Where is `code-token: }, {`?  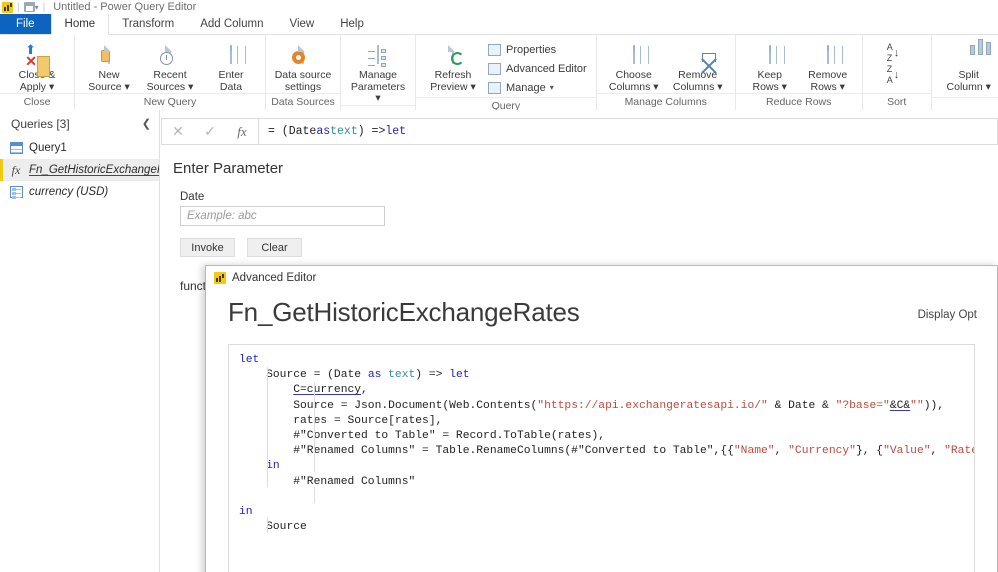
code-token: }, { is located at coordinates (869, 451).